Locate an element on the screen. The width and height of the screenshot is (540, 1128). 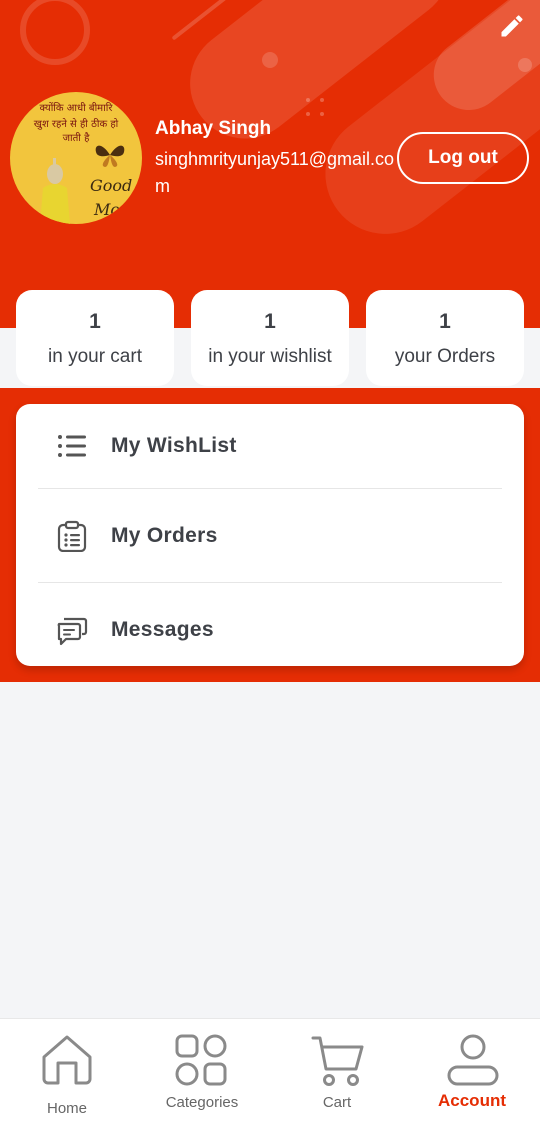
avatar-text: खुश रहने से ही ठीक हो is located at coordinates (76, 124).